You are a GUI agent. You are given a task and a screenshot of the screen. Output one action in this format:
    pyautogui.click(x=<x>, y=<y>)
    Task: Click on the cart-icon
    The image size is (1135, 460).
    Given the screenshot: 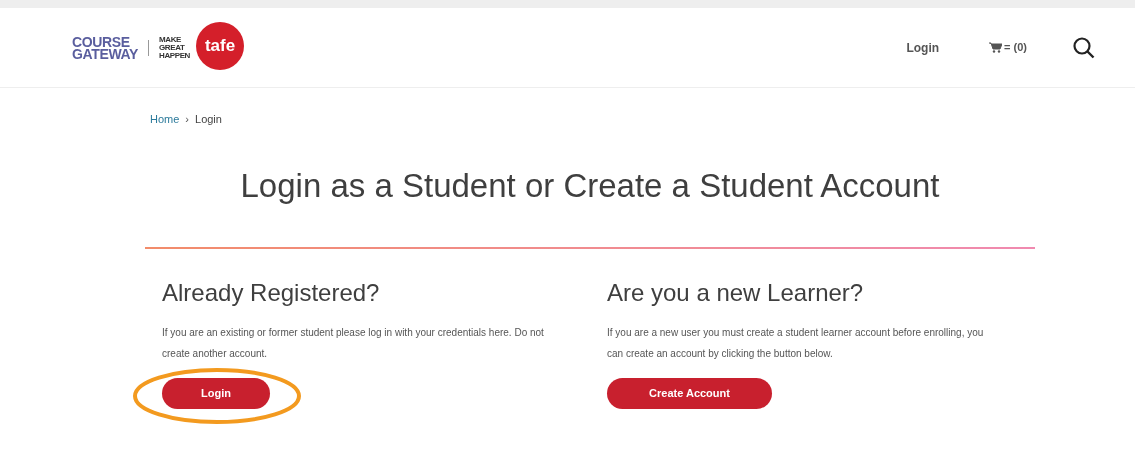 What is the action you would take?
    pyautogui.click(x=996, y=47)
    